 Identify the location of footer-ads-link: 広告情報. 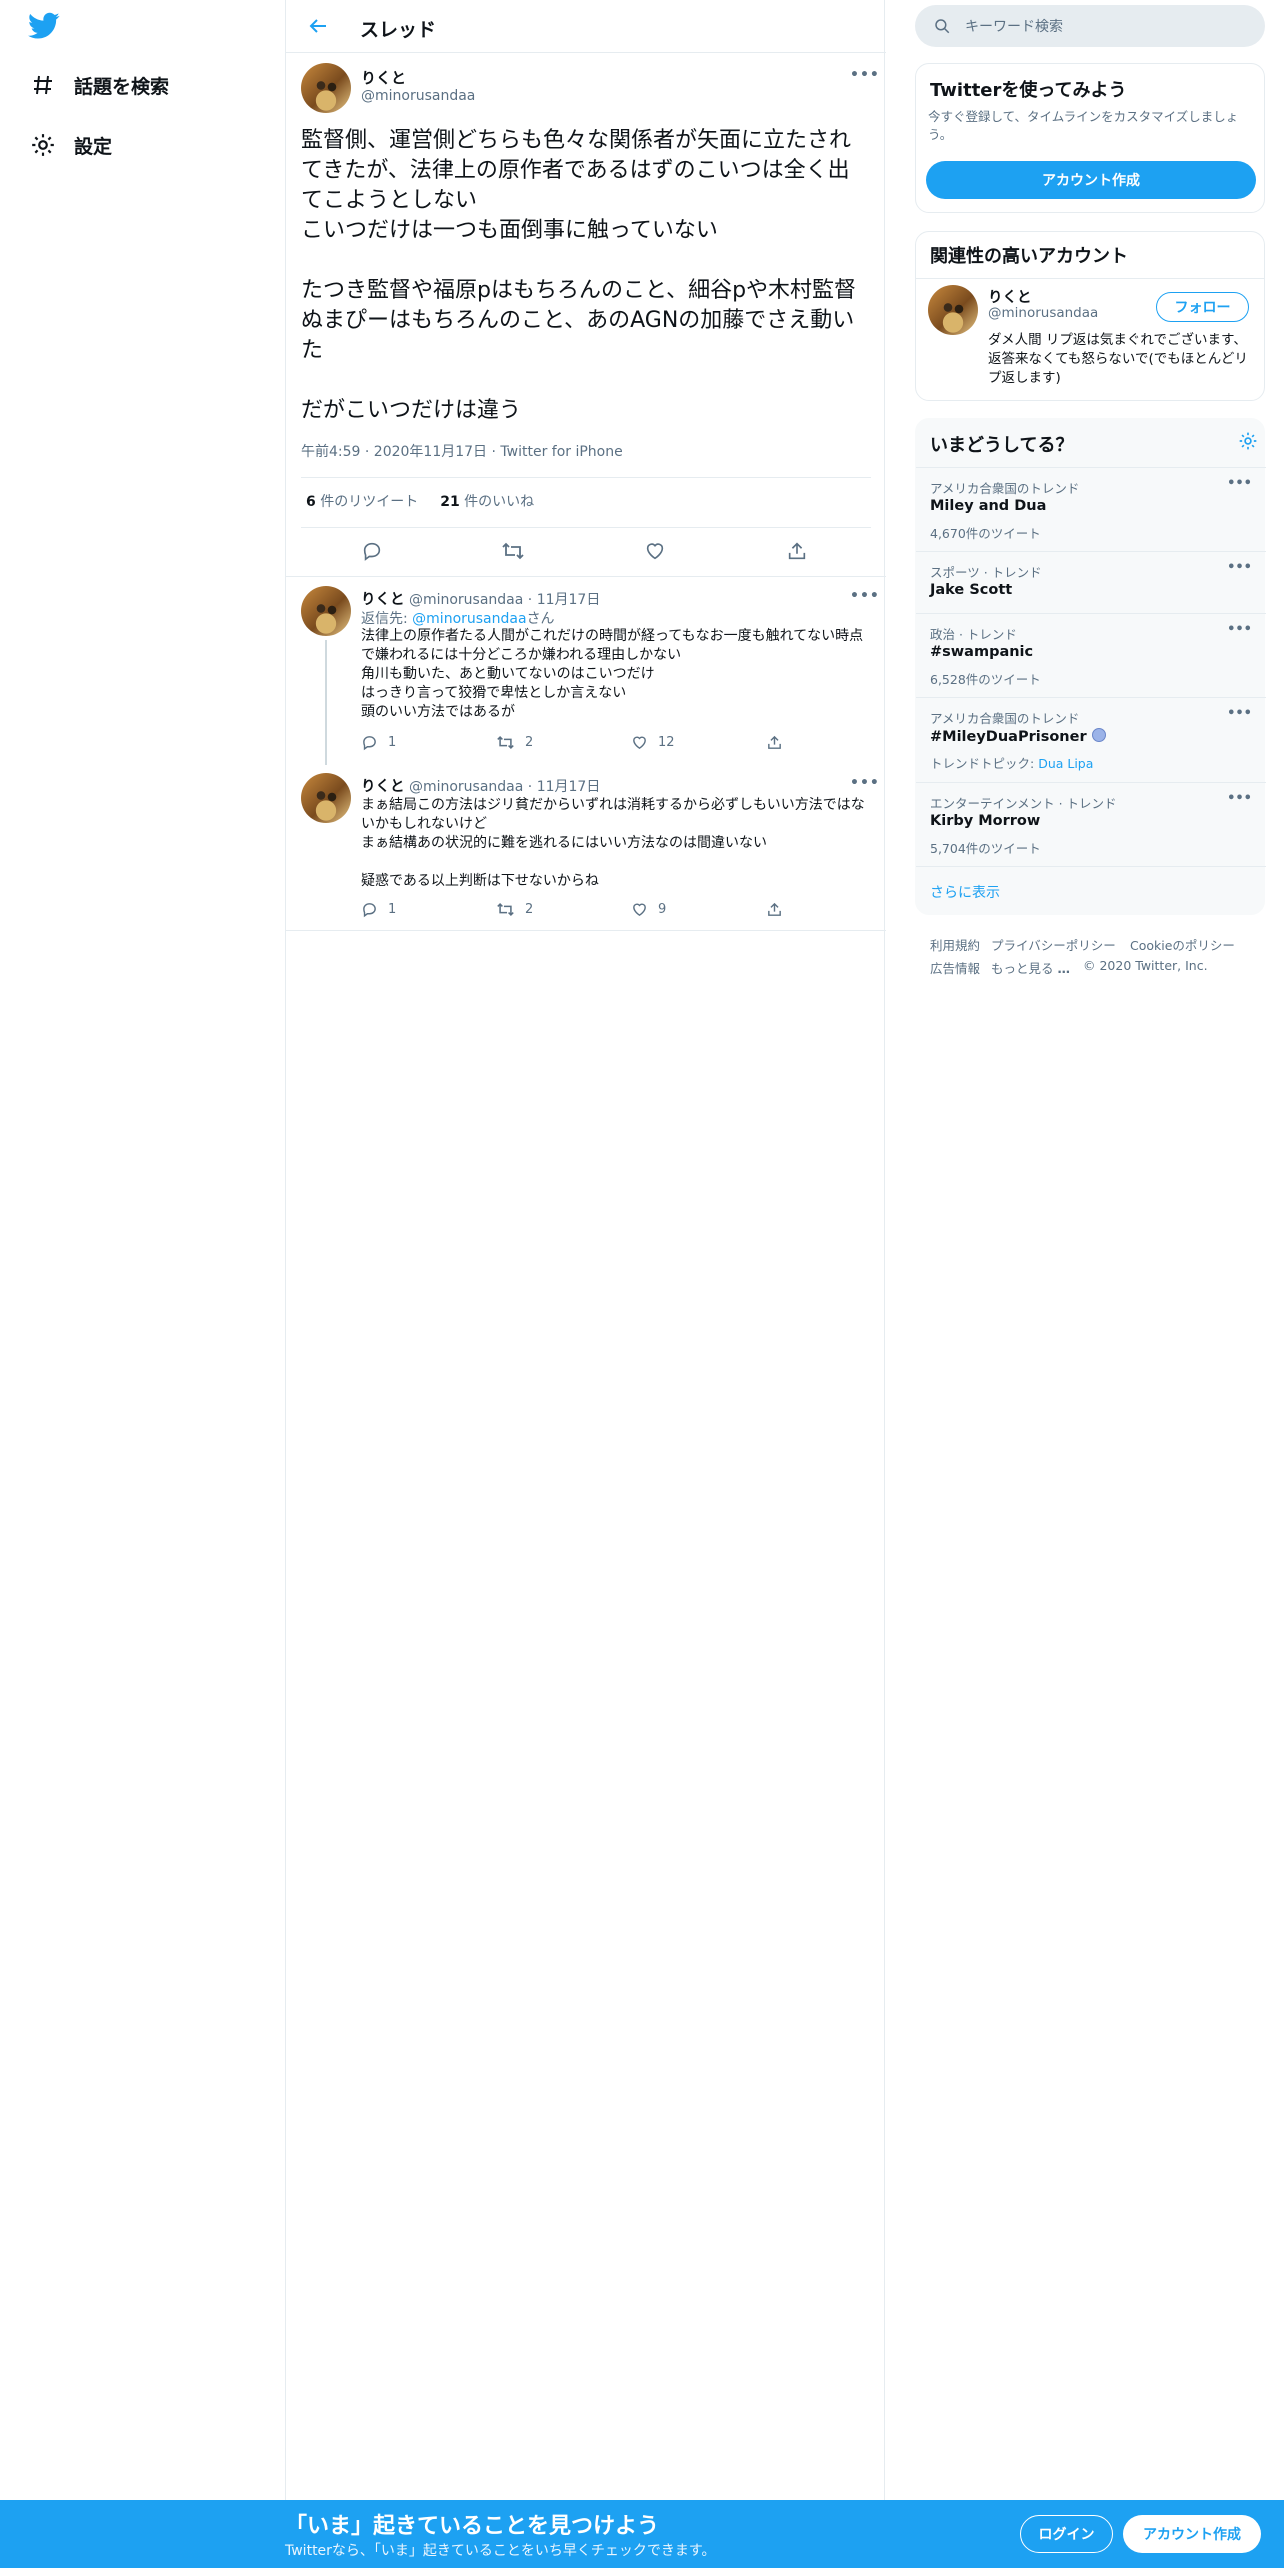
(955, 967).